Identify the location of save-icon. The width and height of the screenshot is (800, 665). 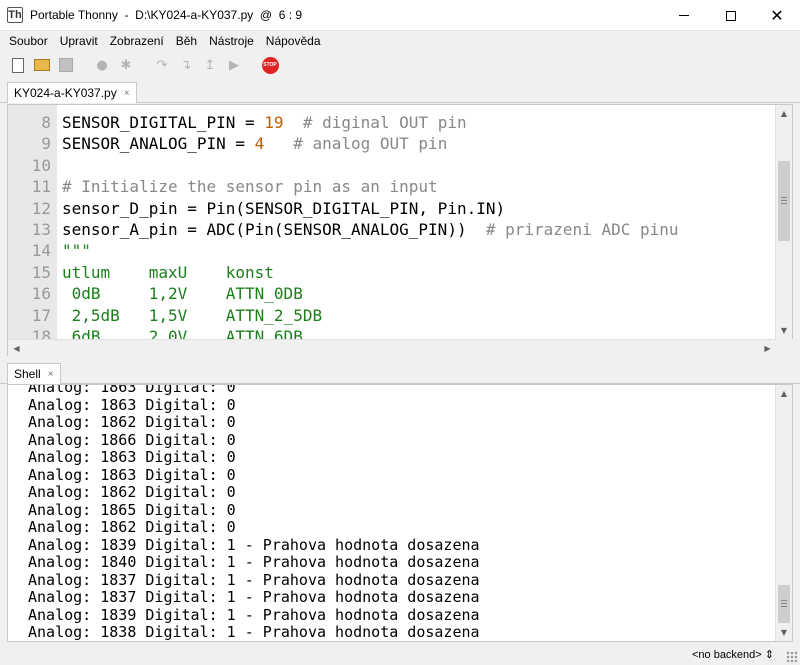
(66, 65).